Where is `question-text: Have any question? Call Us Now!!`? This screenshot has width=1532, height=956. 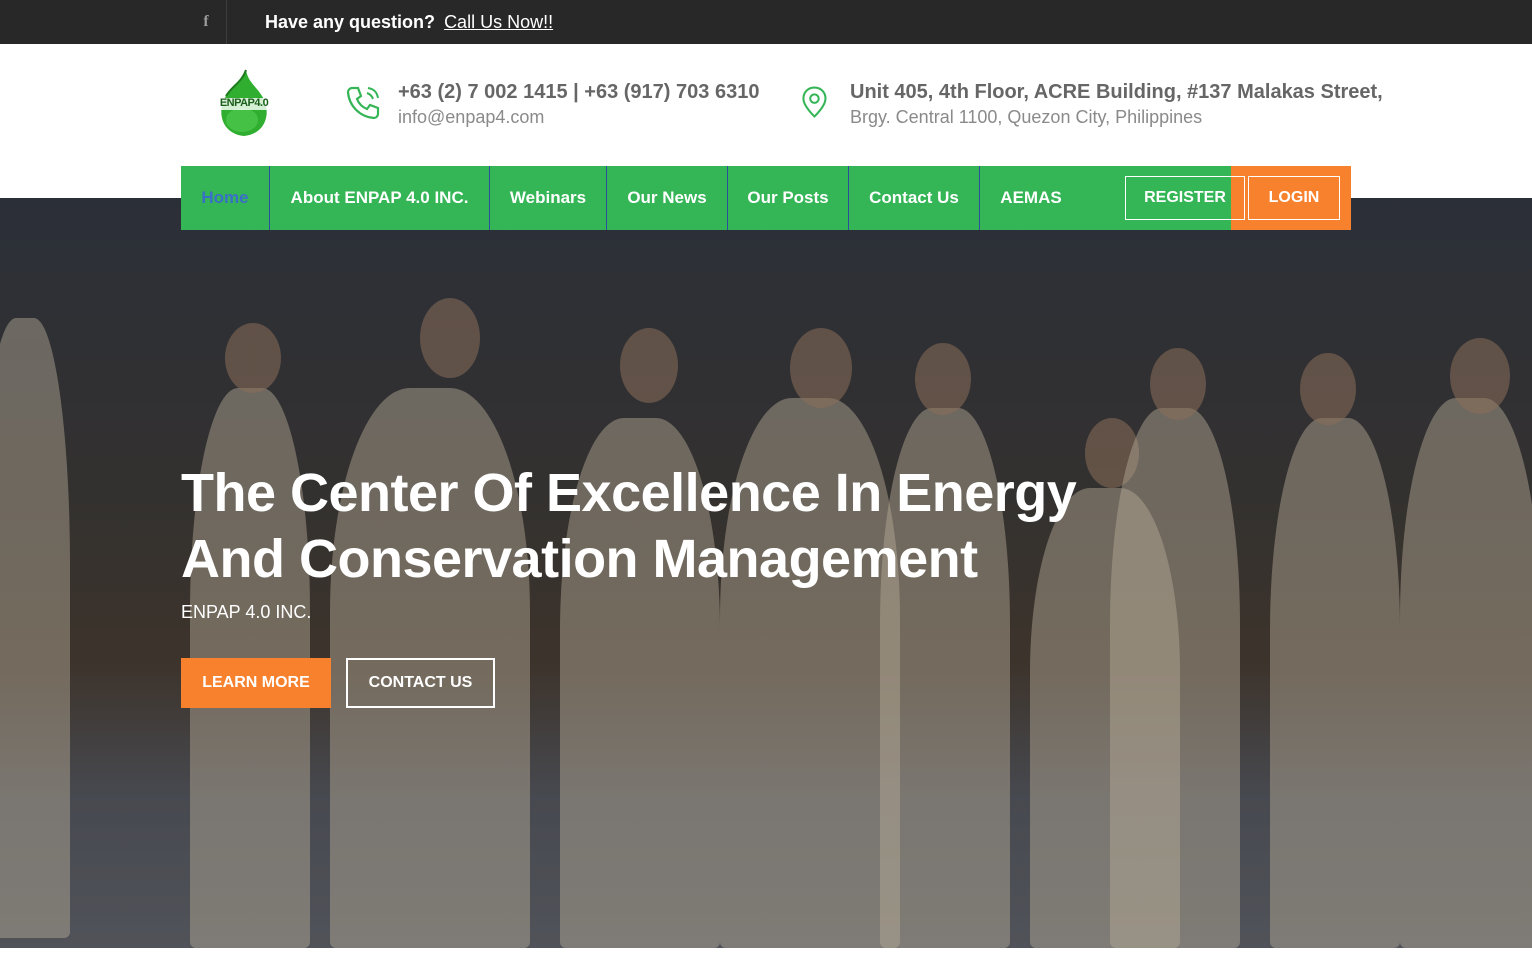 question-text: Have any question? Call Us Now!! is located at coordinates (409, 22).